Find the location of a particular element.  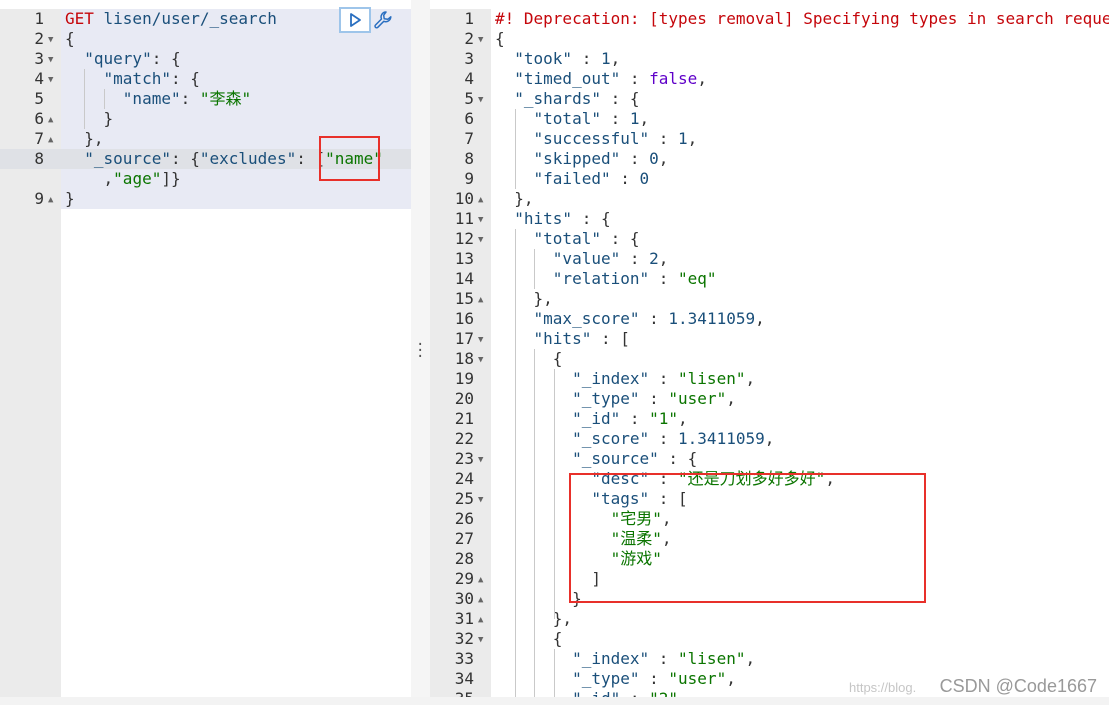

line-number: 27 is located at coordinates (464, 538).